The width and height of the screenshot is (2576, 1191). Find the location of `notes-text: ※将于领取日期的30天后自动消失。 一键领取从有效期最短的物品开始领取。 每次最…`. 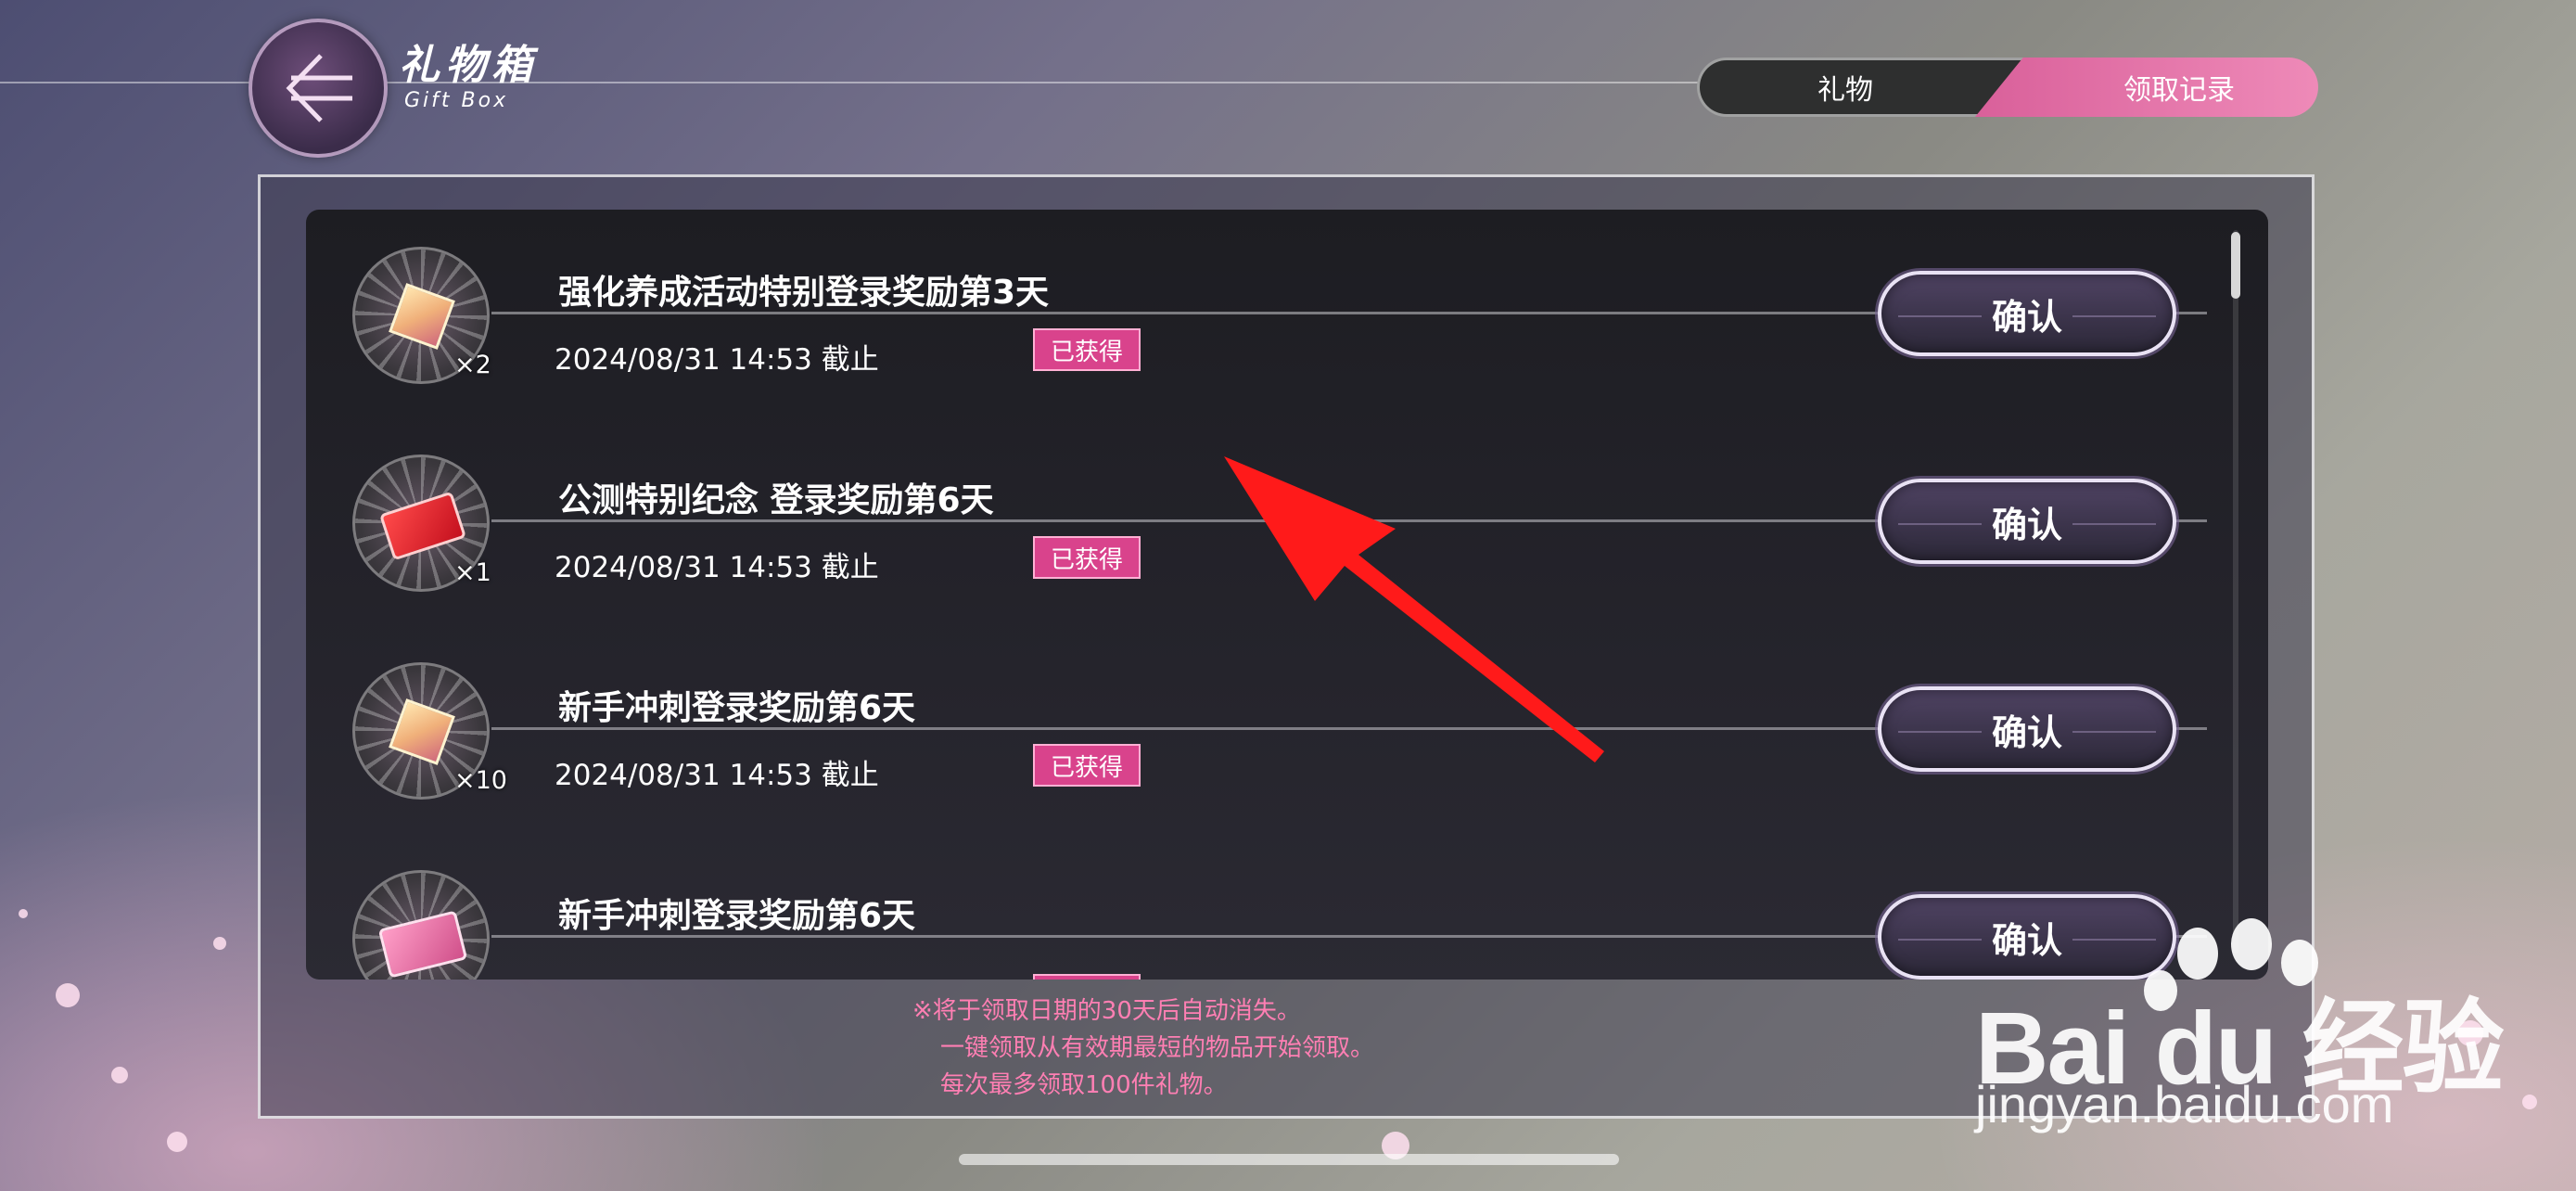

notes-text: ※将于领取日期的30天后自动消失。 一键领取从有效期最短的物品开始领取。 每次最… is located at coordinates (1143, 1048).